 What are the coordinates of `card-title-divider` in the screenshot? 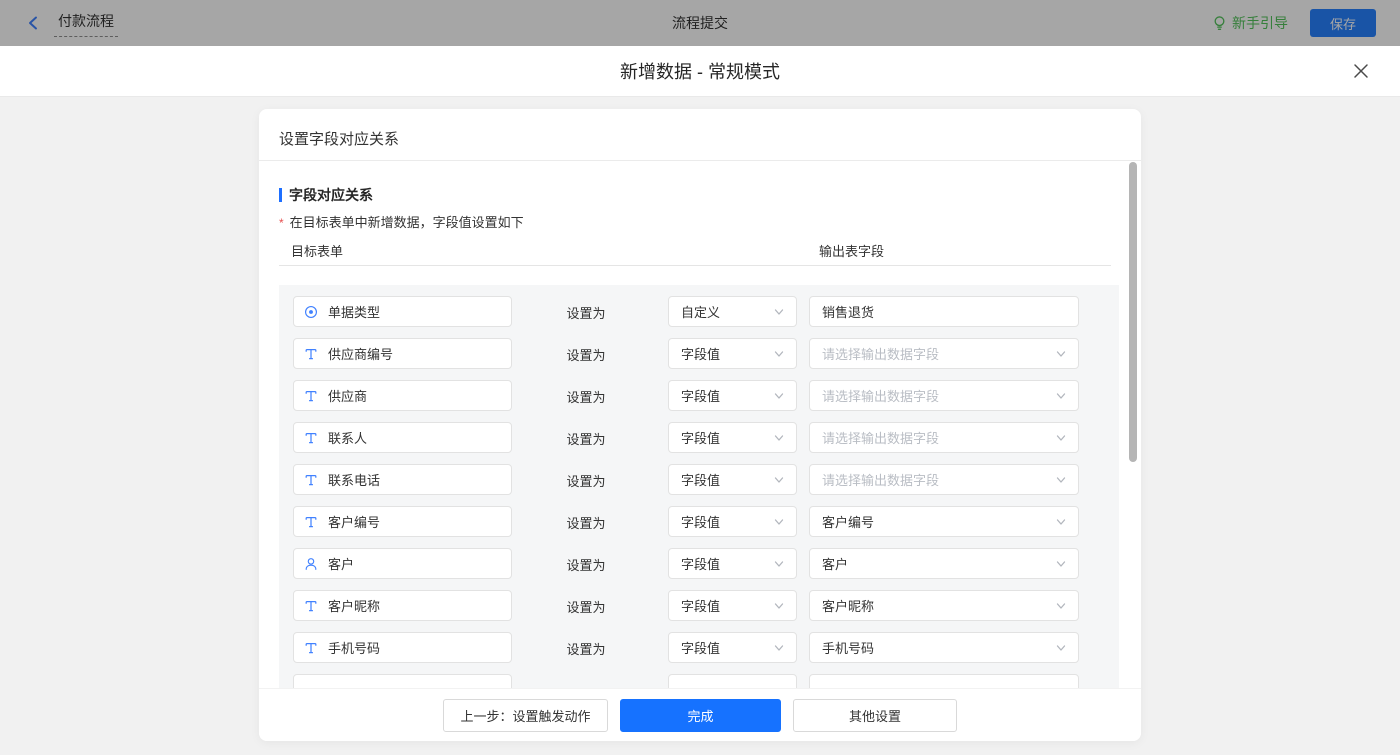 It's located at (700, 160).